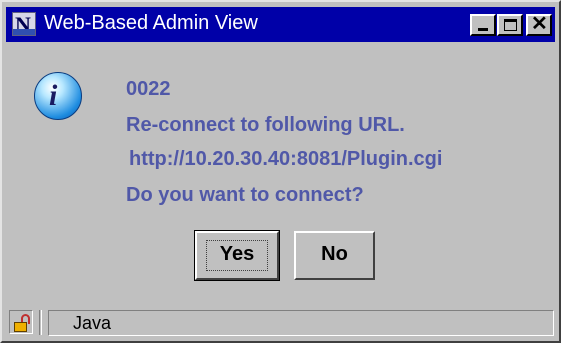 Image resolution: width=561 pixels, height=343 pixels. Describe the element at coordinates (92, 323) in the screenshot. I see `status-text: Java` at that location.